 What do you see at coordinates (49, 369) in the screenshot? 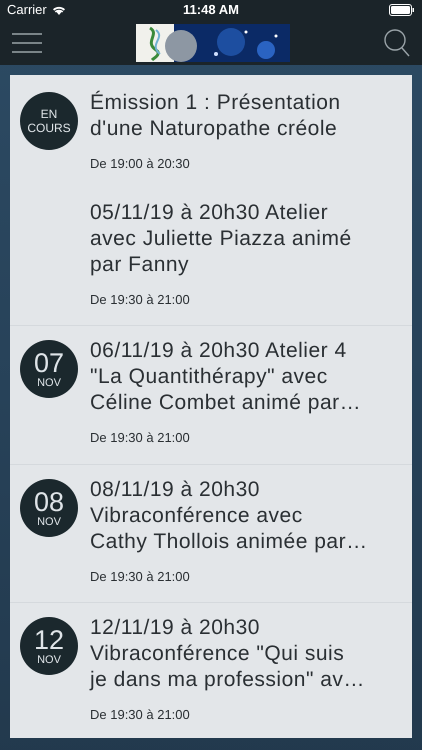
I see `date-badge: 07 NOV` at bounding box center [49, 369].